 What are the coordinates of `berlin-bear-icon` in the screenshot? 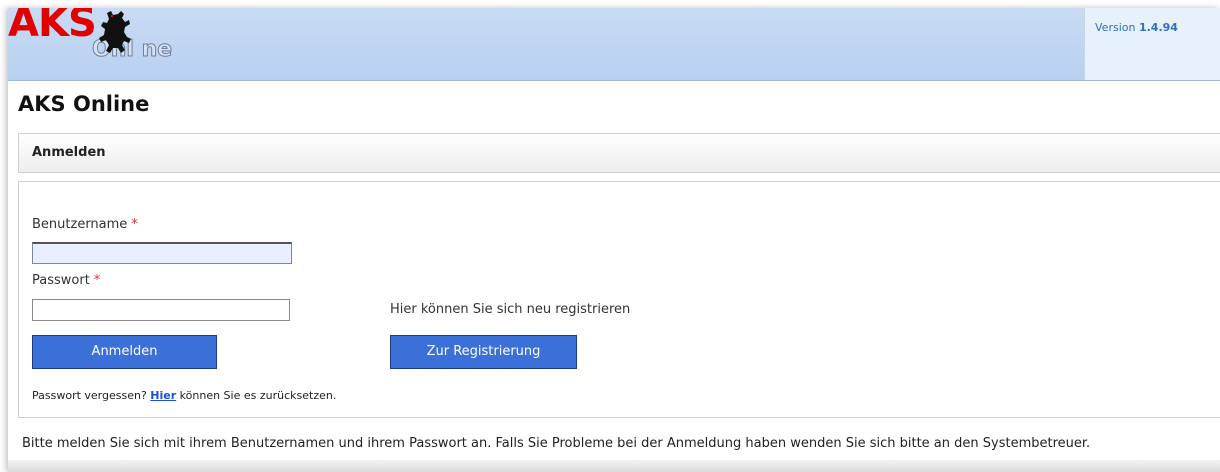 It's located at (115, 32).